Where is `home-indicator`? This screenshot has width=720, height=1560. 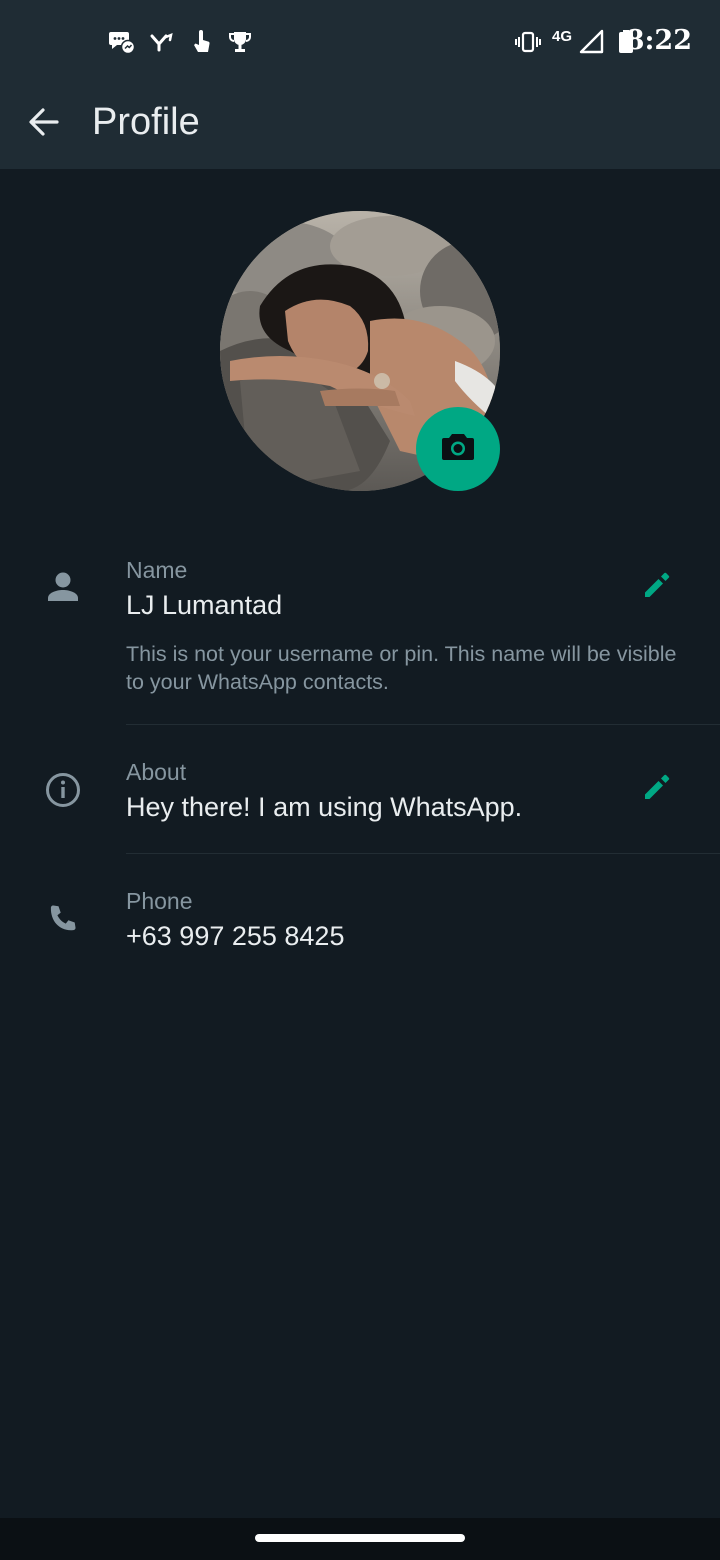
home-indicator is located at coordinates (360, 1538).